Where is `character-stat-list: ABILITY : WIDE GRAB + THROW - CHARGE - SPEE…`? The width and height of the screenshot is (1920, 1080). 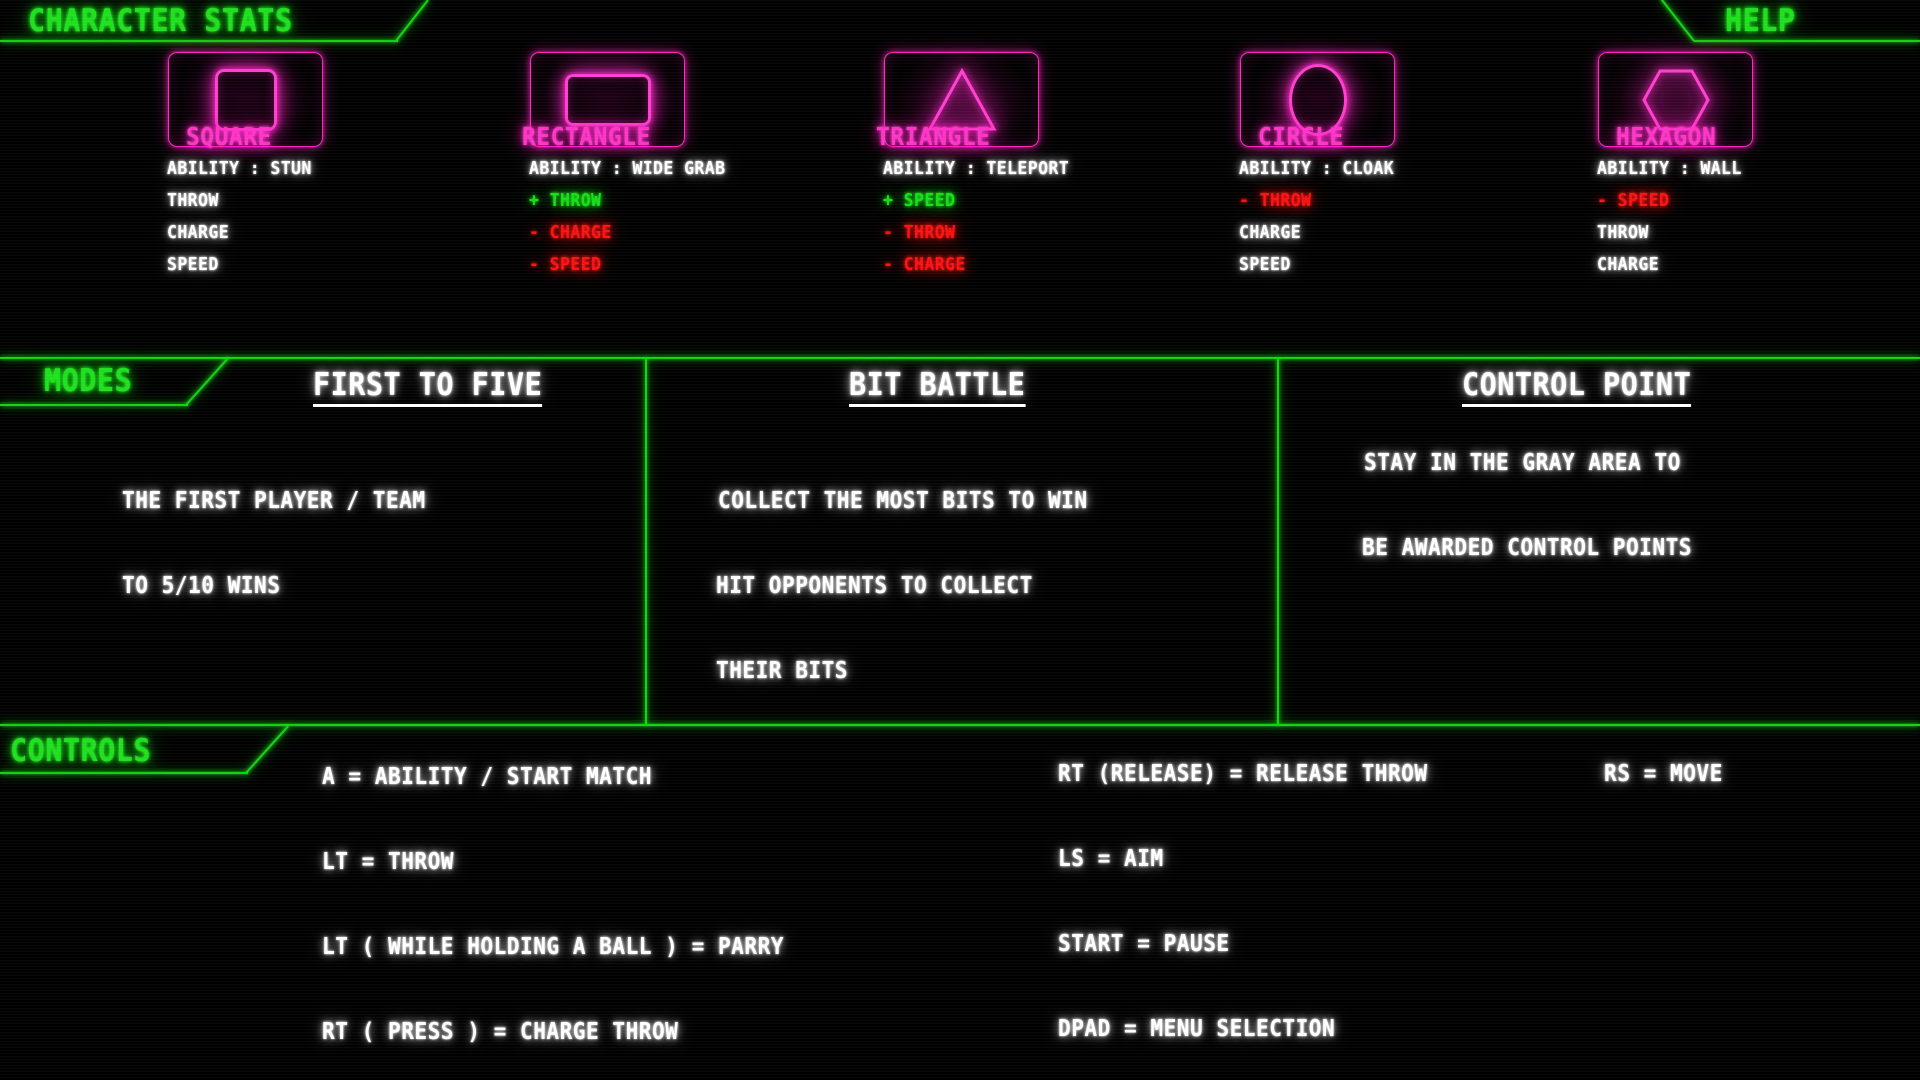
character-stat-list: ABILITY : WIDE GRAB + THROW - CHARGE - SPEE… is located at coordinates (636, 224).